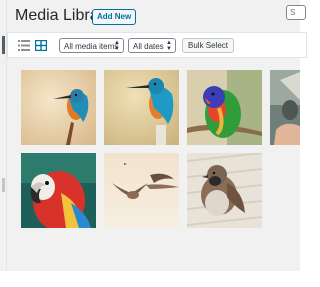 The width and height of the screenshot is (320, 287). I want to click on grid-view-icon, so click(41, 45).